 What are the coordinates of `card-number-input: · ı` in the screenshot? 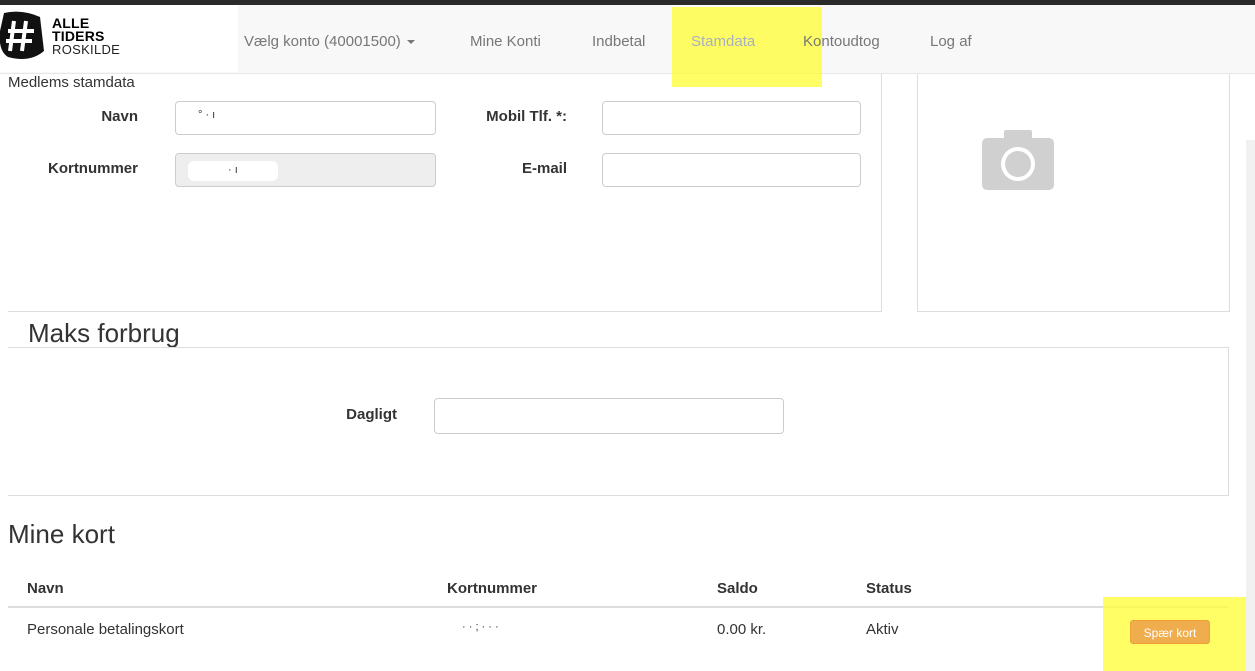 It's located at (305, 170).